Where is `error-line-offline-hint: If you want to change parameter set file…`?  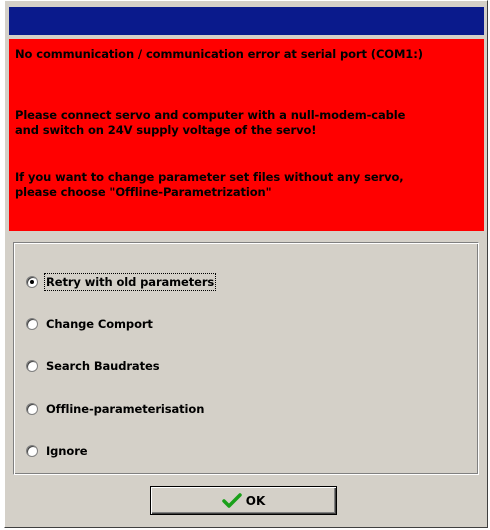
error-line-offline-hint: If you want to change parameter set file… is located at coordinates (209, 177).